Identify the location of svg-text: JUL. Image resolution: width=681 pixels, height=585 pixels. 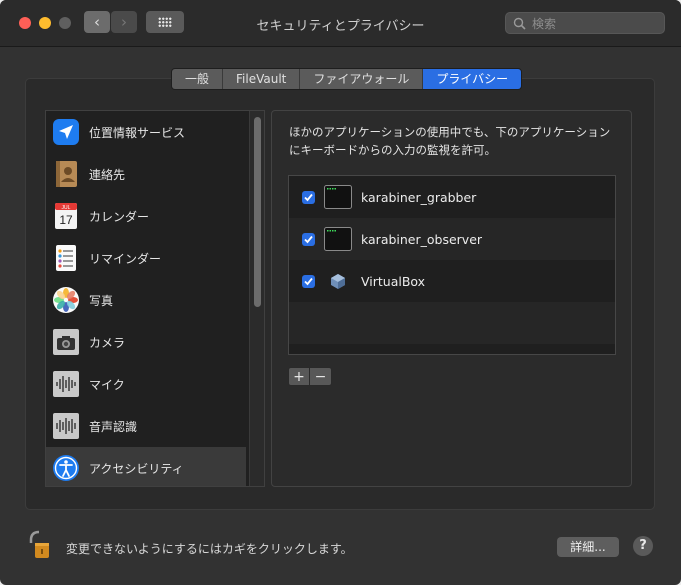
(66, 208).